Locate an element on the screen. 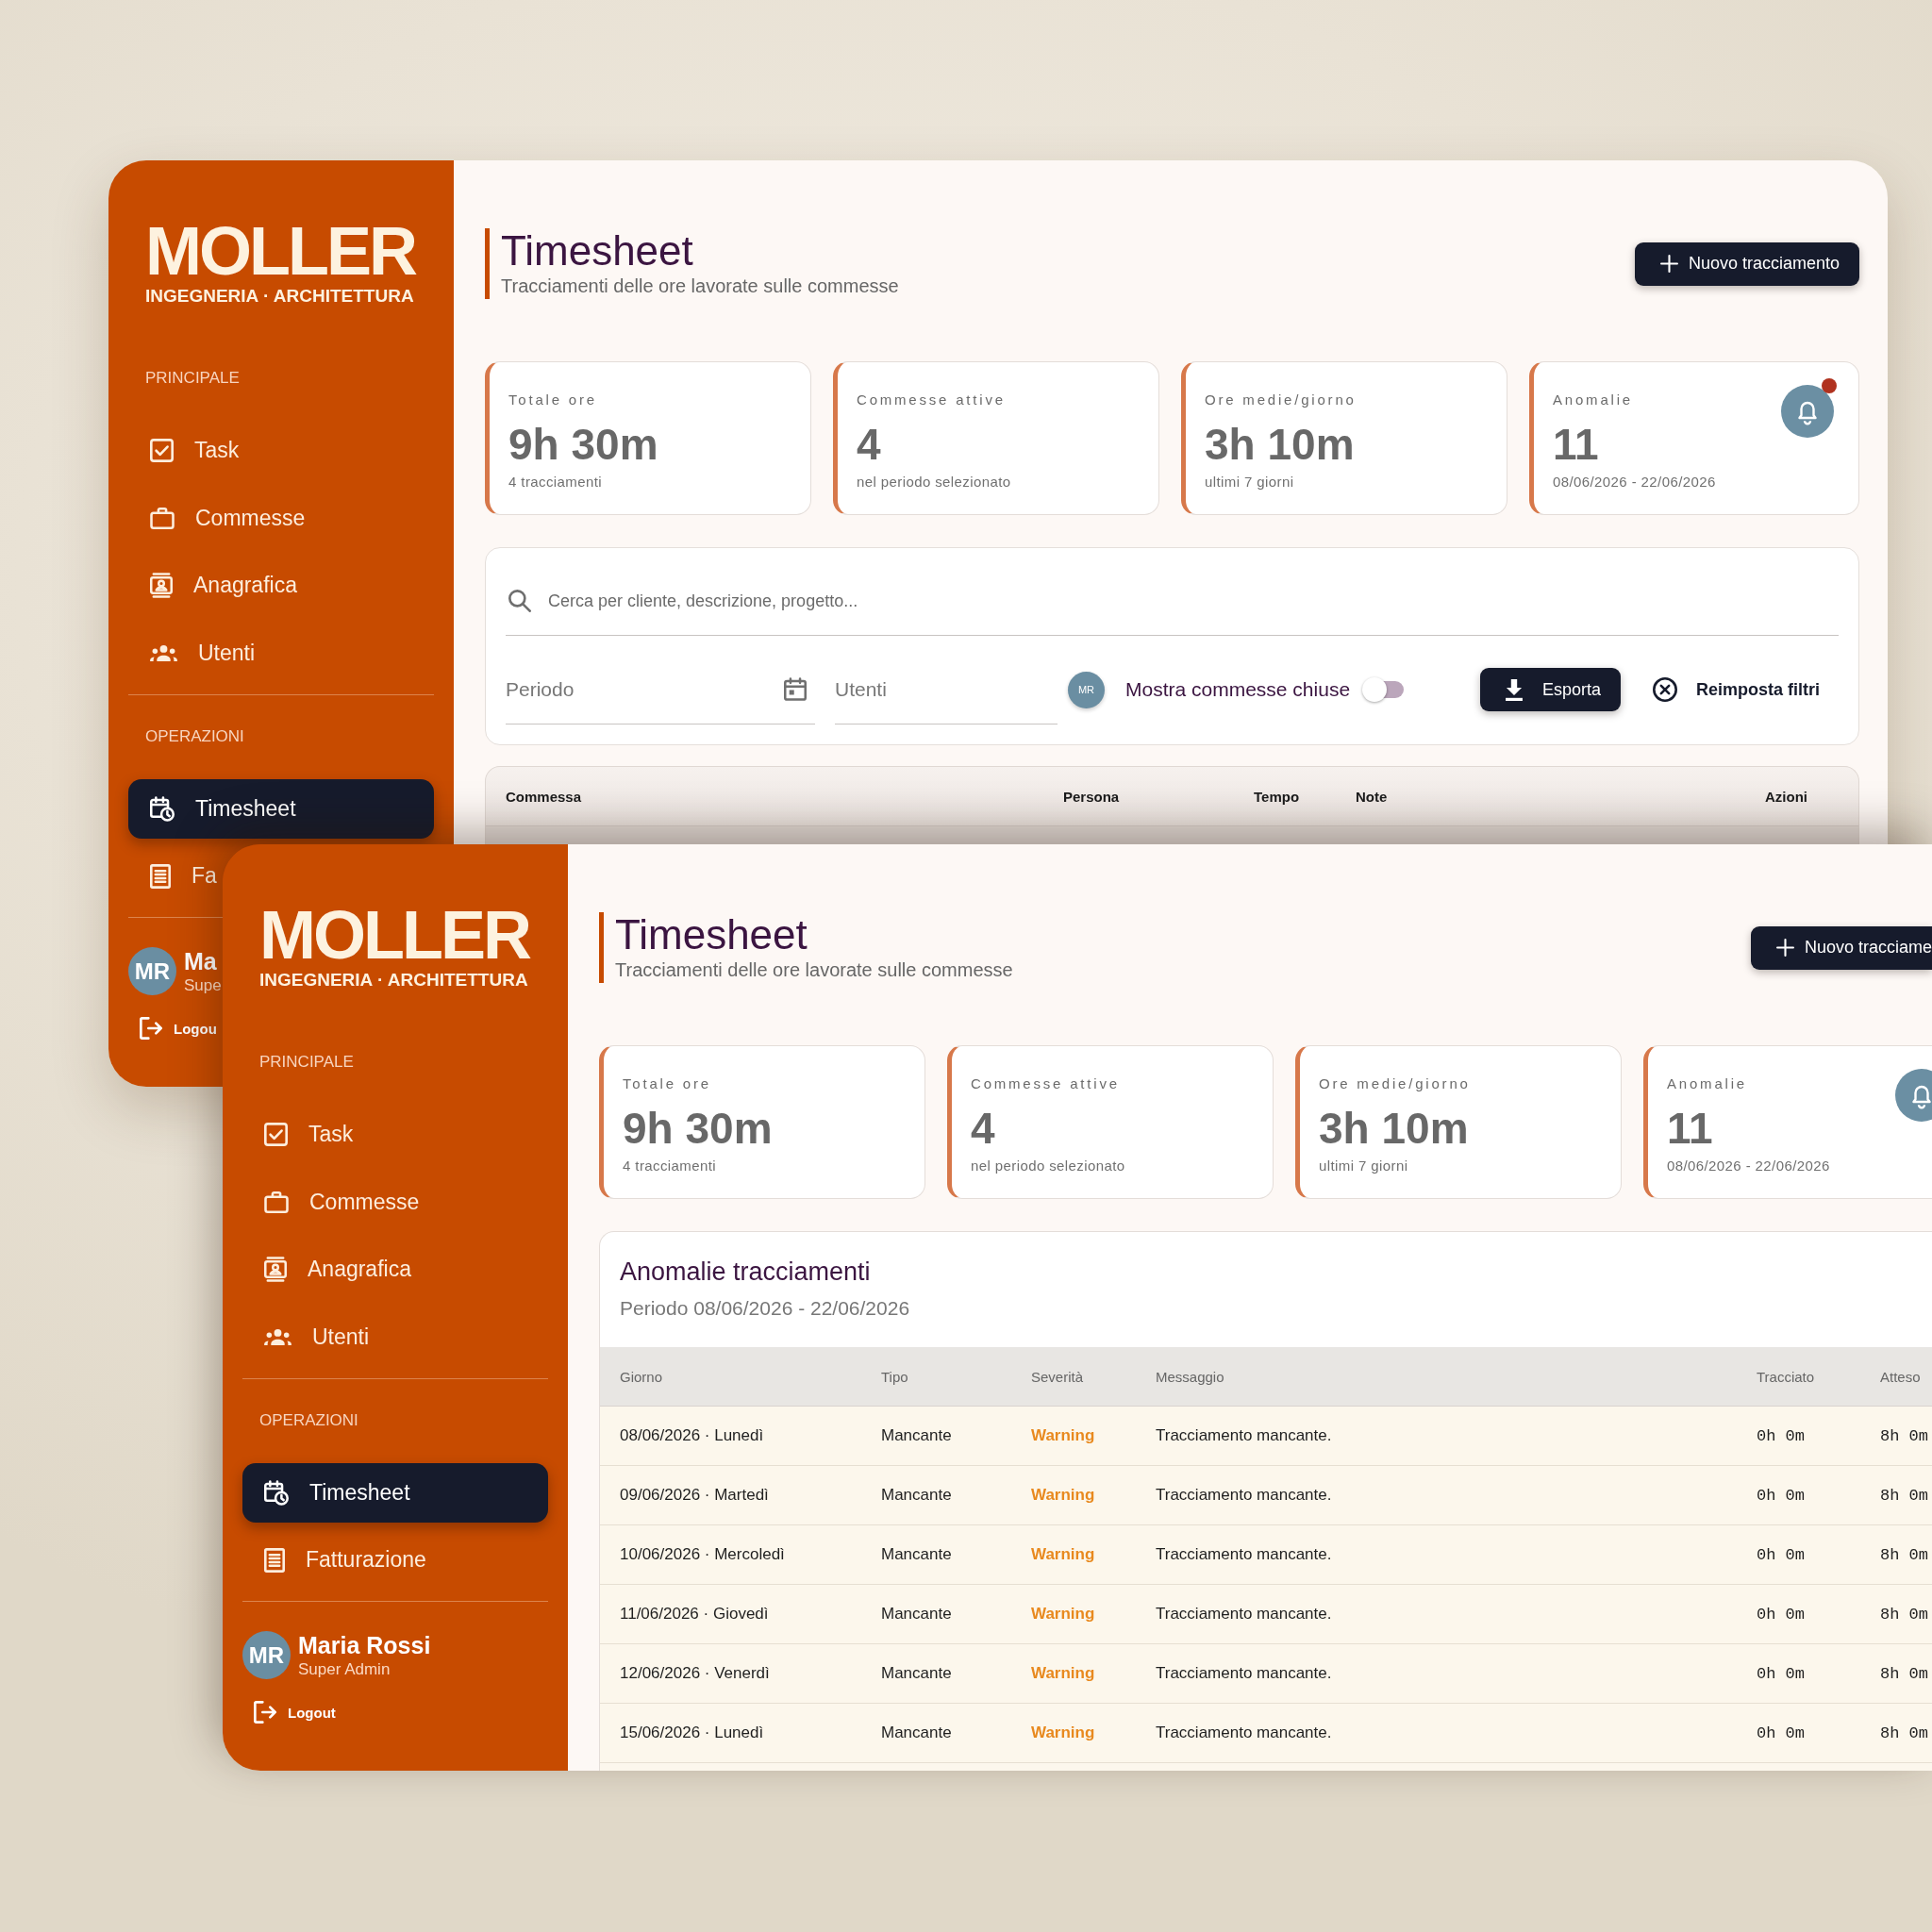  new-entry-button: Nuovo tracciame is located at coordinates (1841, 948).